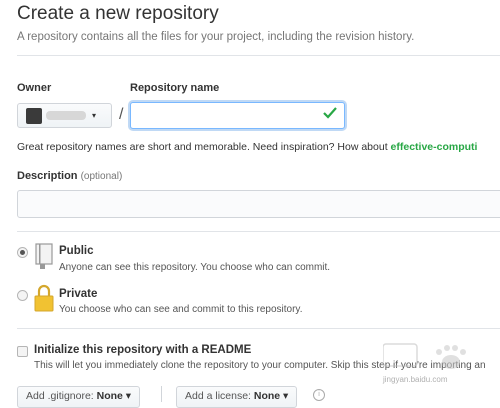 The height and width of the screenshot is (408, 500). What do you see at coordinates (118, 13) in the screenshot?
I see `page-title: Create a new repository` at bounding box center [118, 13].